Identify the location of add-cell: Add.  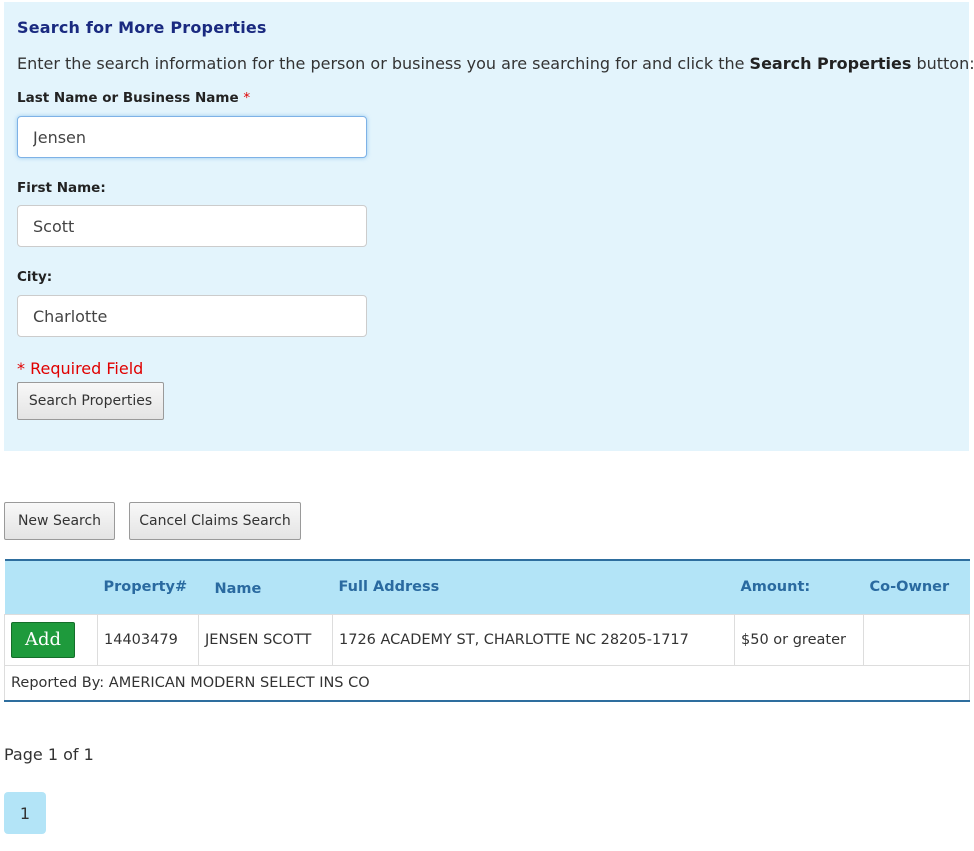
(51, 639).